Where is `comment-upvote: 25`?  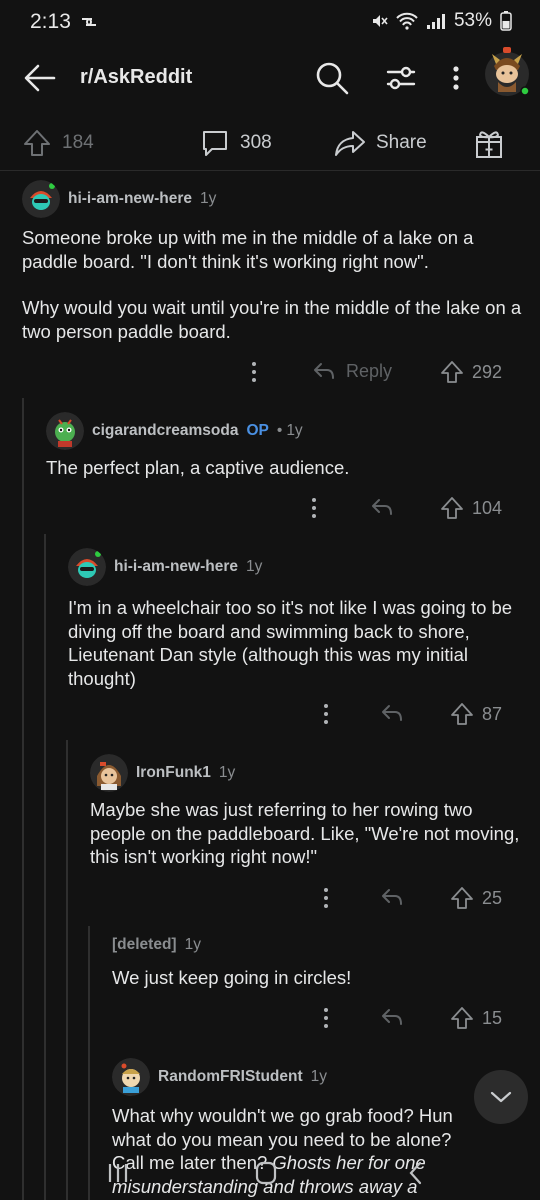 comment-upvote: 25 is located at coordinates (476, 898).